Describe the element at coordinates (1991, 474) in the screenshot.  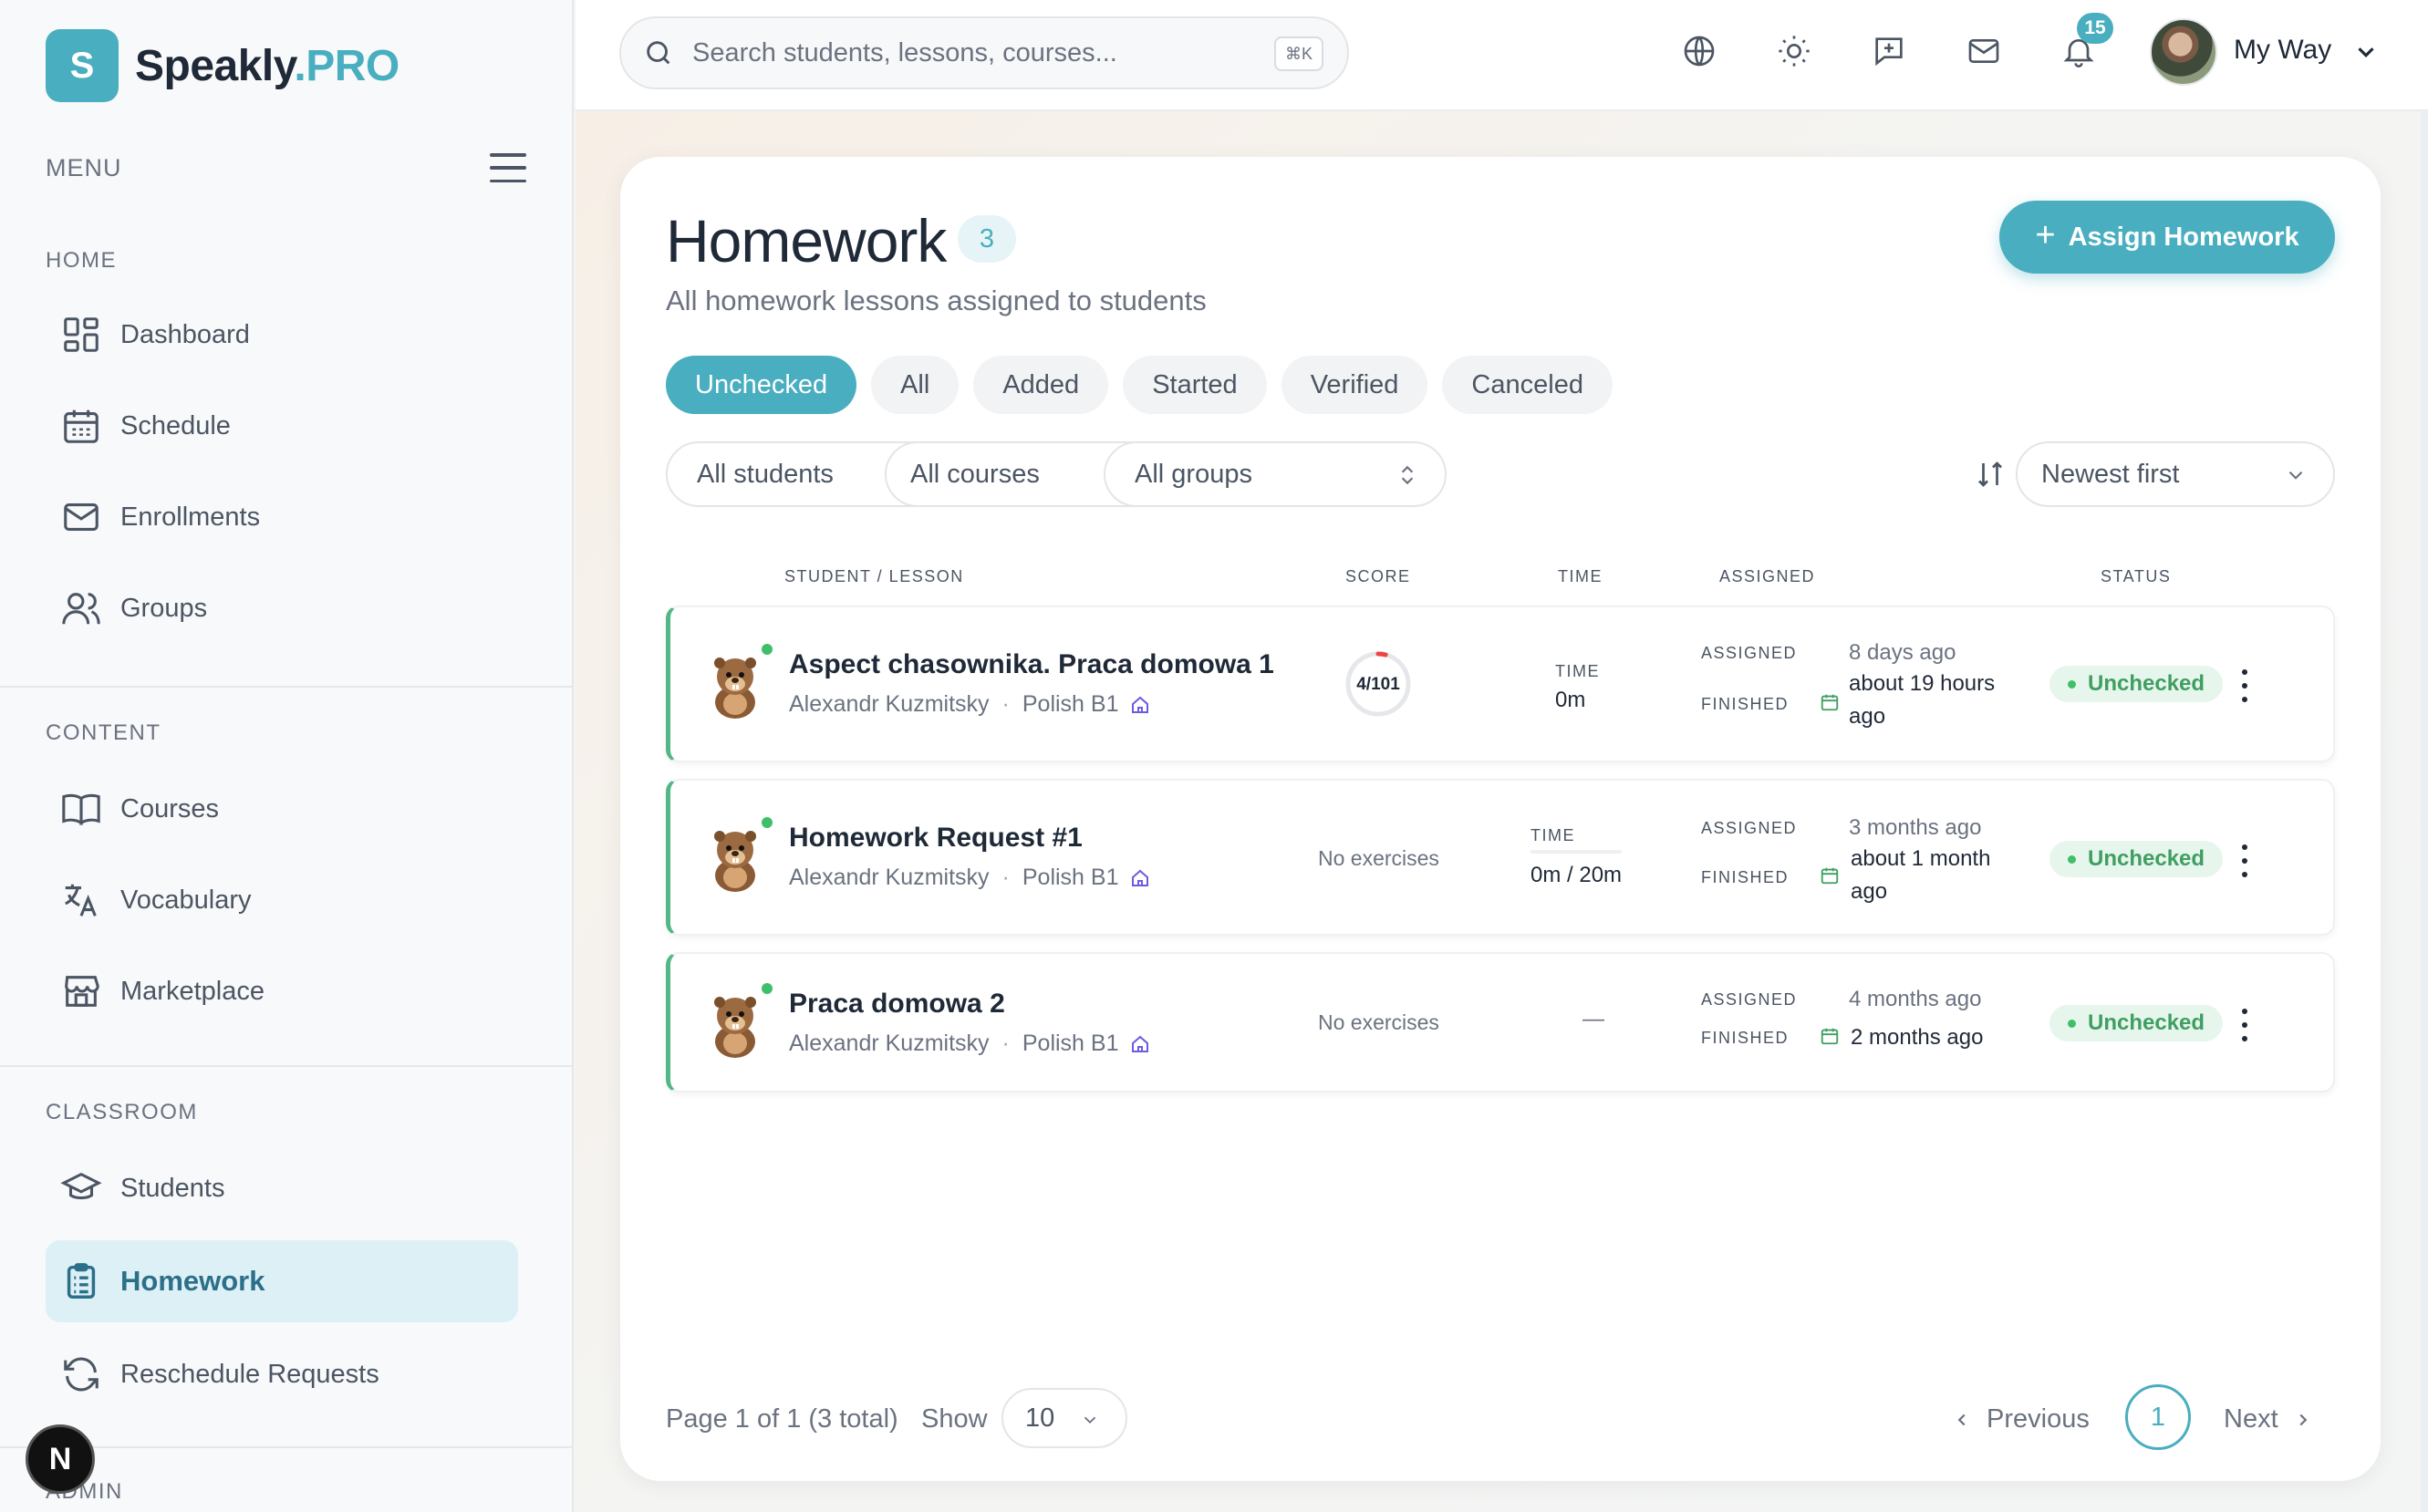
I see `sort-icon` at that location.